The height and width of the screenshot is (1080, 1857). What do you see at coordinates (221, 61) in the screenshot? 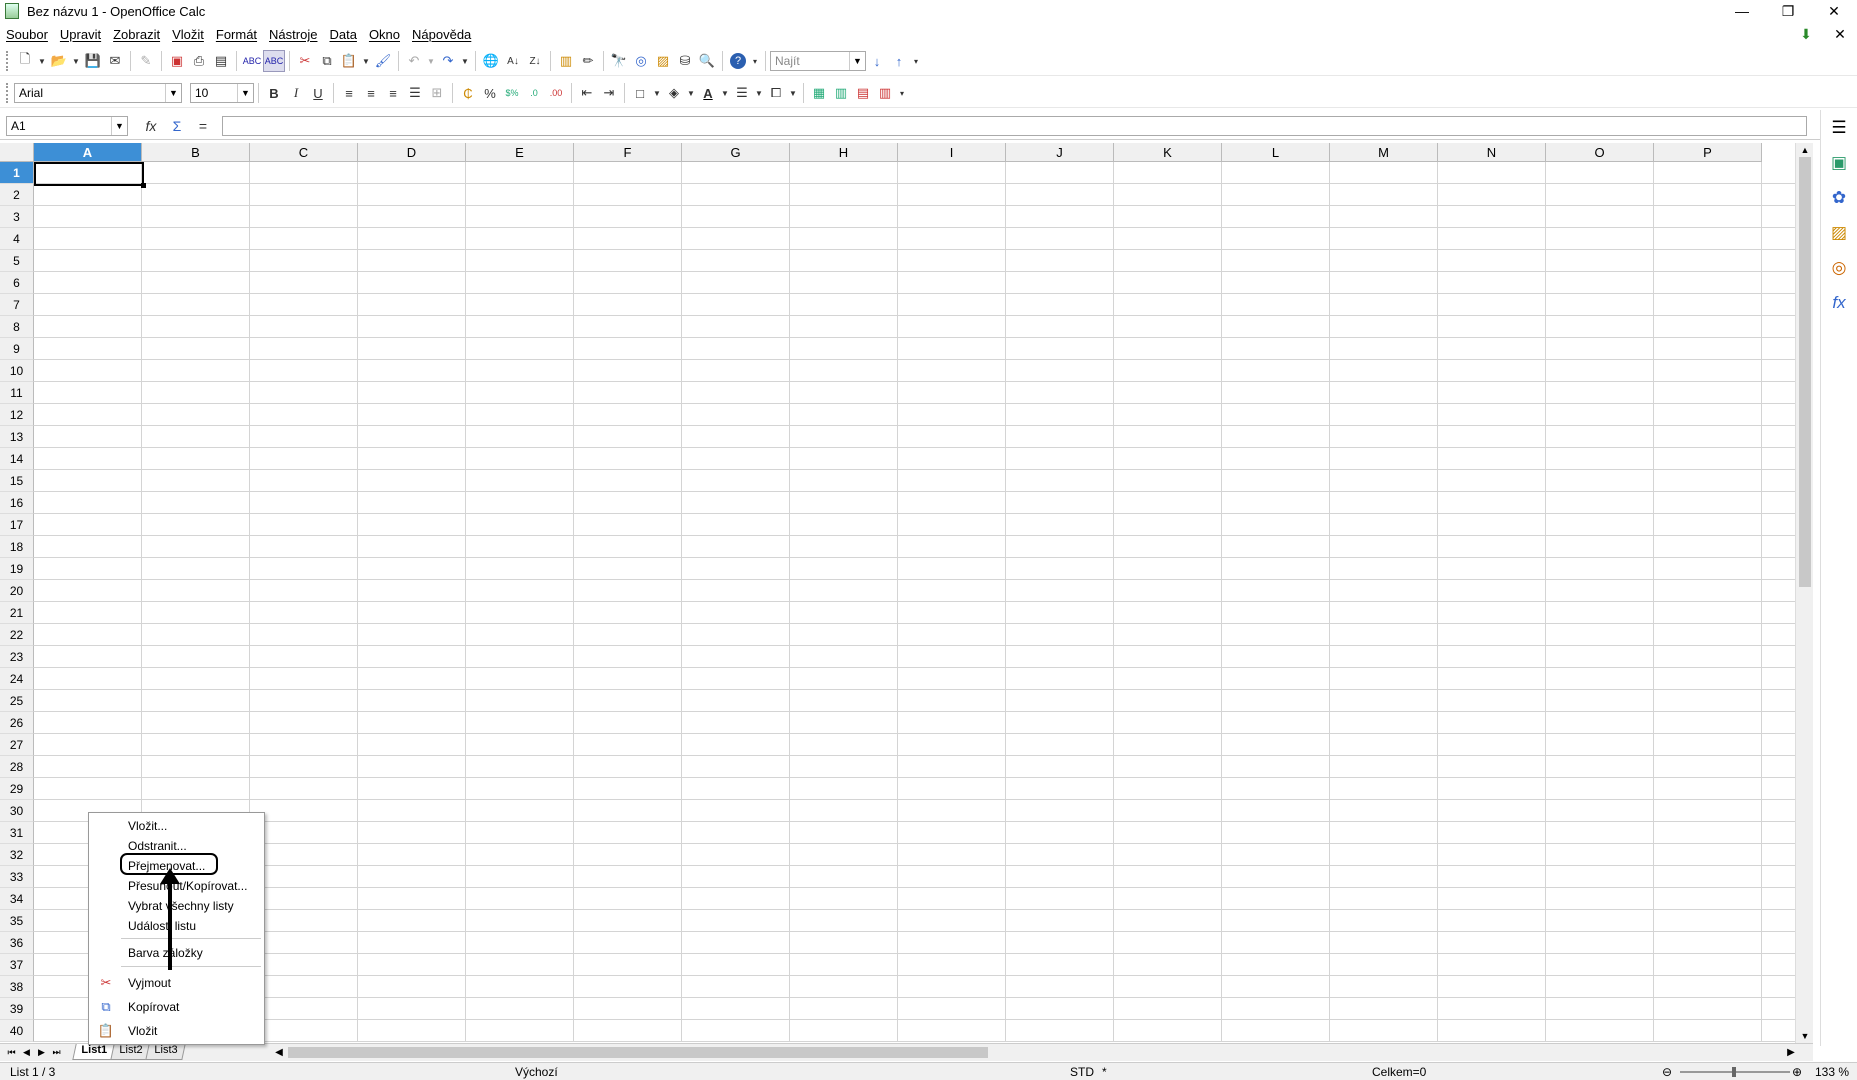
I see `page-preview-icon: ▤` at bounding box center [221, 61].